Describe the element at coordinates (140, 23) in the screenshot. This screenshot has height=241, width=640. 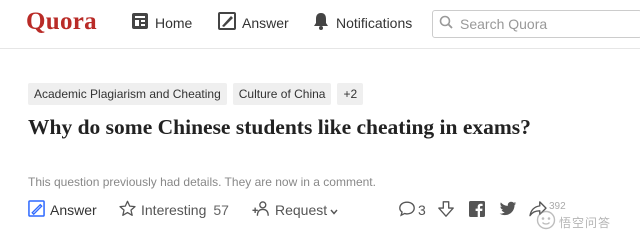
I see `home-icon` at that location.